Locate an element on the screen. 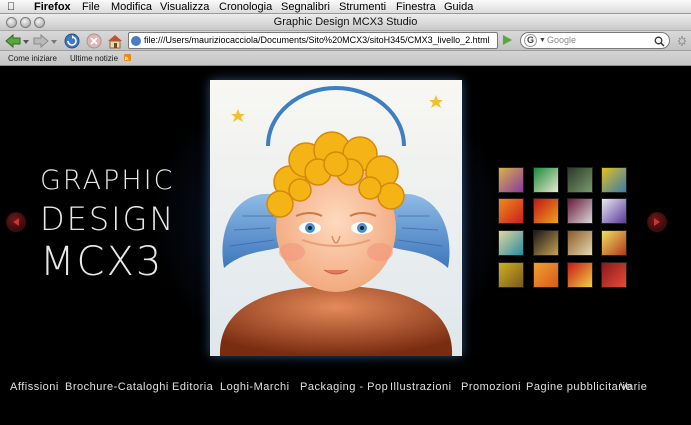  menu-app-firefox: Firefox is located at coordinates (52, 7).